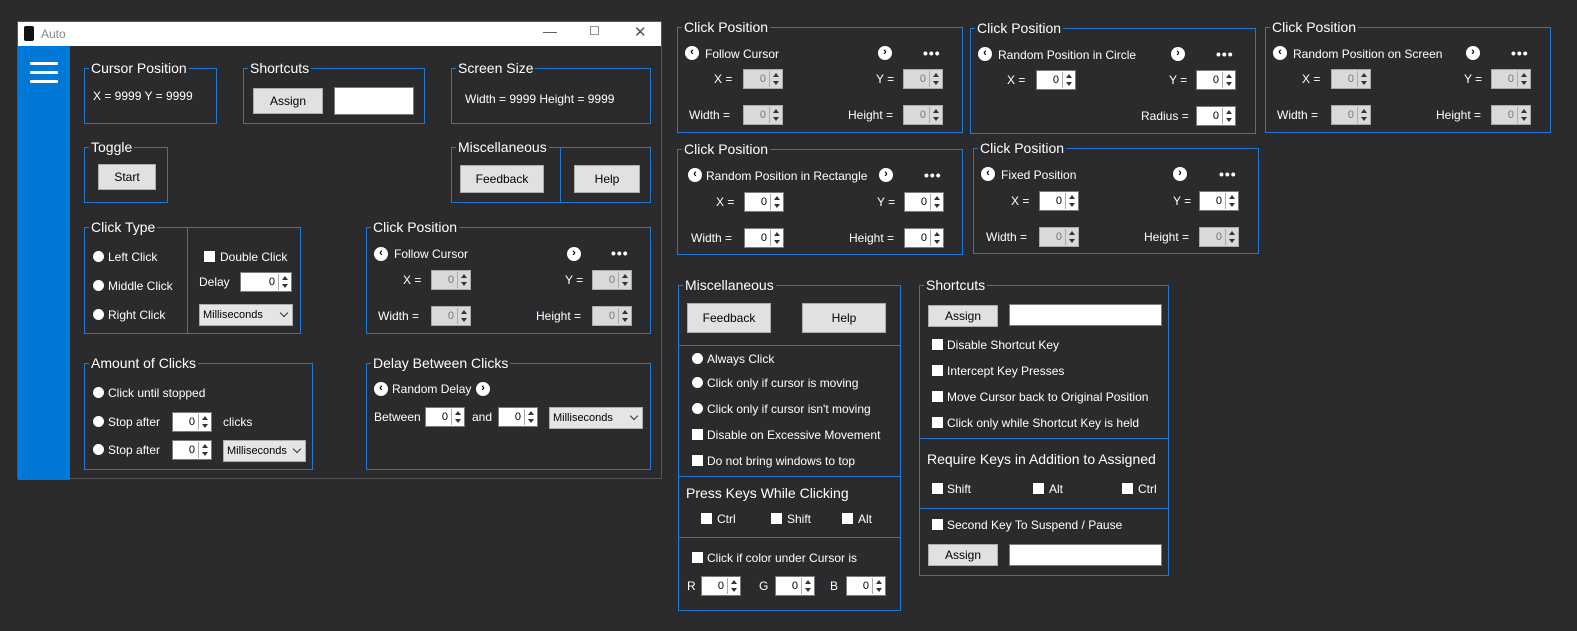  What do you see at coordinates (937, 370) in the screenshot?
I see `intercept-keys-checkbox` at bounding box center [937, 370].